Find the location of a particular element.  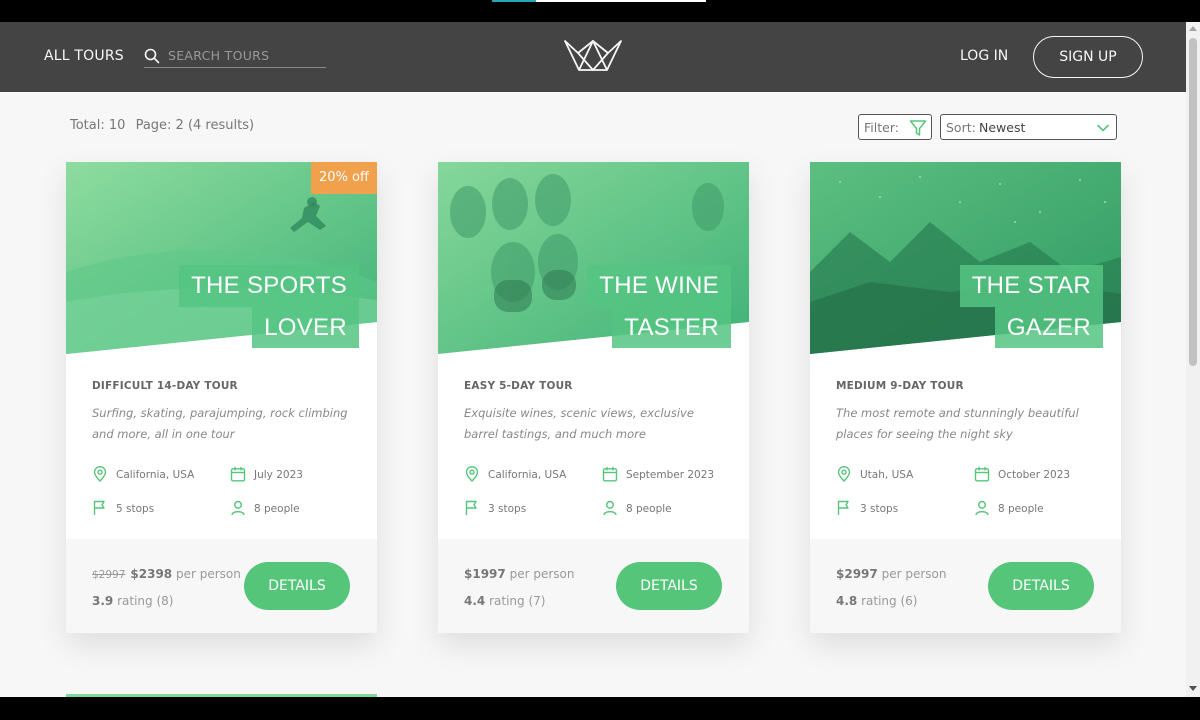

rating-value: 4.4 is located at coordinates (475, 601).